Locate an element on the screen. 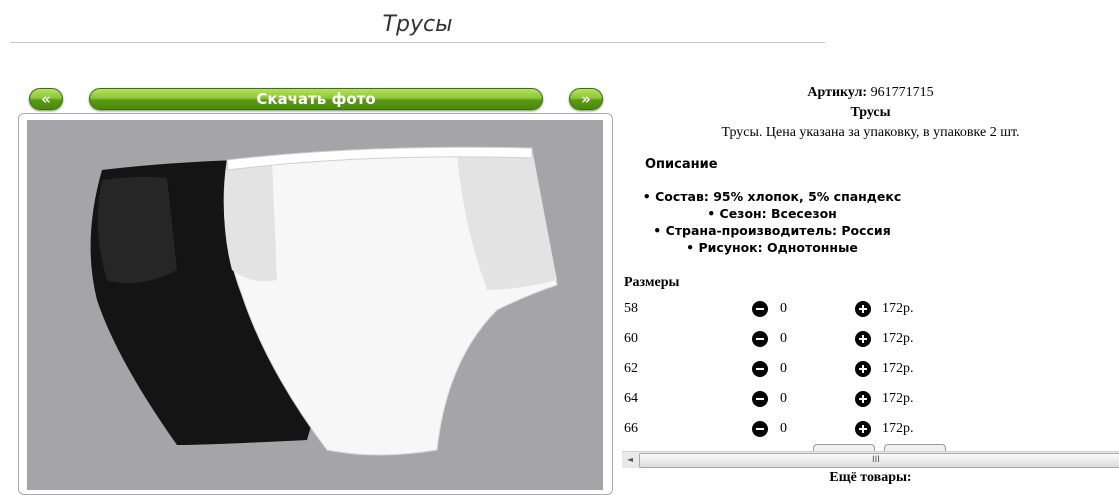  size-row: 66 0 172р. is located at coordinates (869, 430).